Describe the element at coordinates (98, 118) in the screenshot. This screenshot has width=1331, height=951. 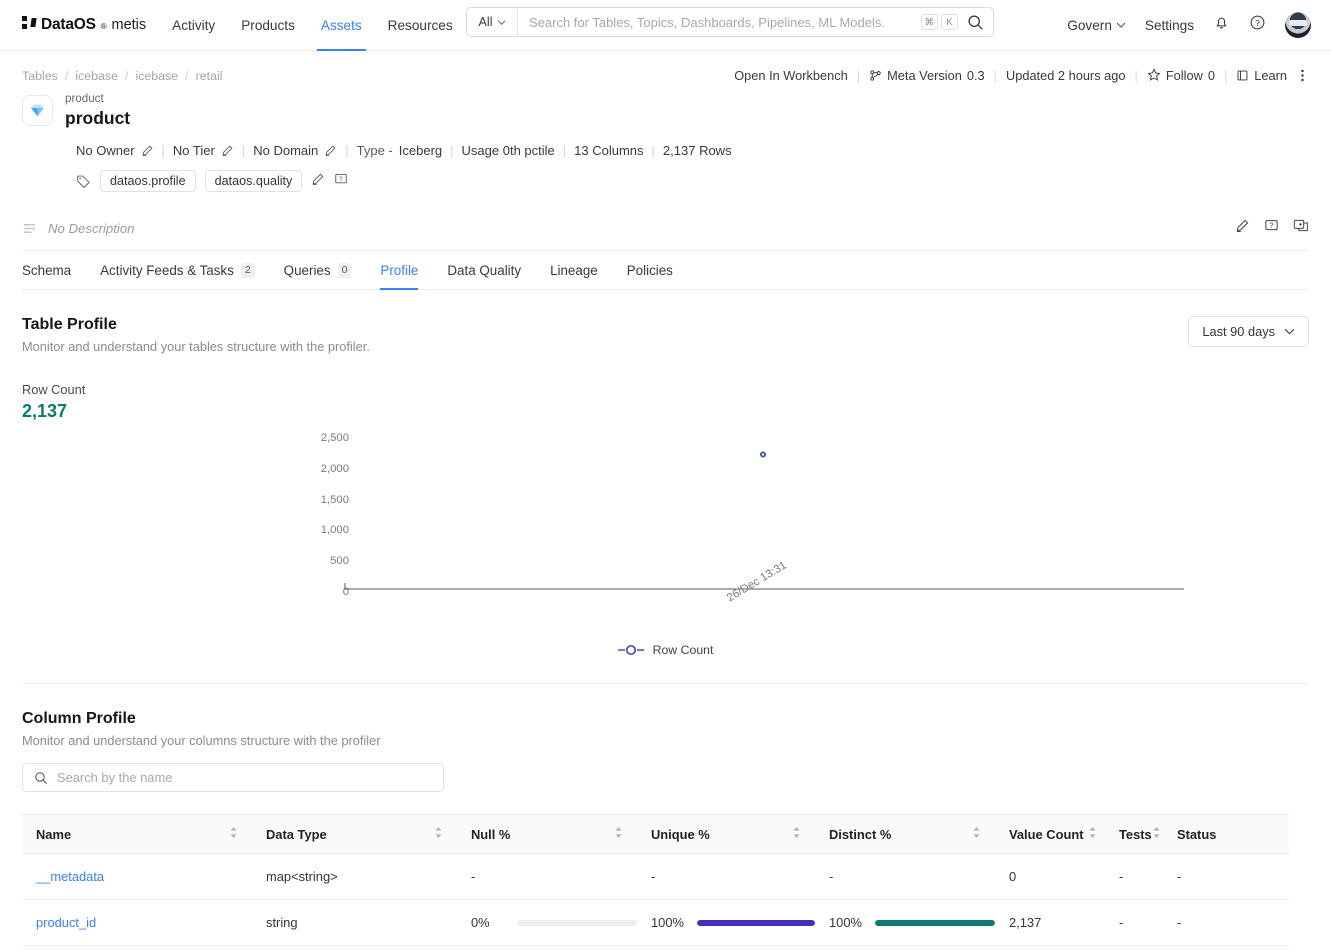
I see `page-title: product` at that location.